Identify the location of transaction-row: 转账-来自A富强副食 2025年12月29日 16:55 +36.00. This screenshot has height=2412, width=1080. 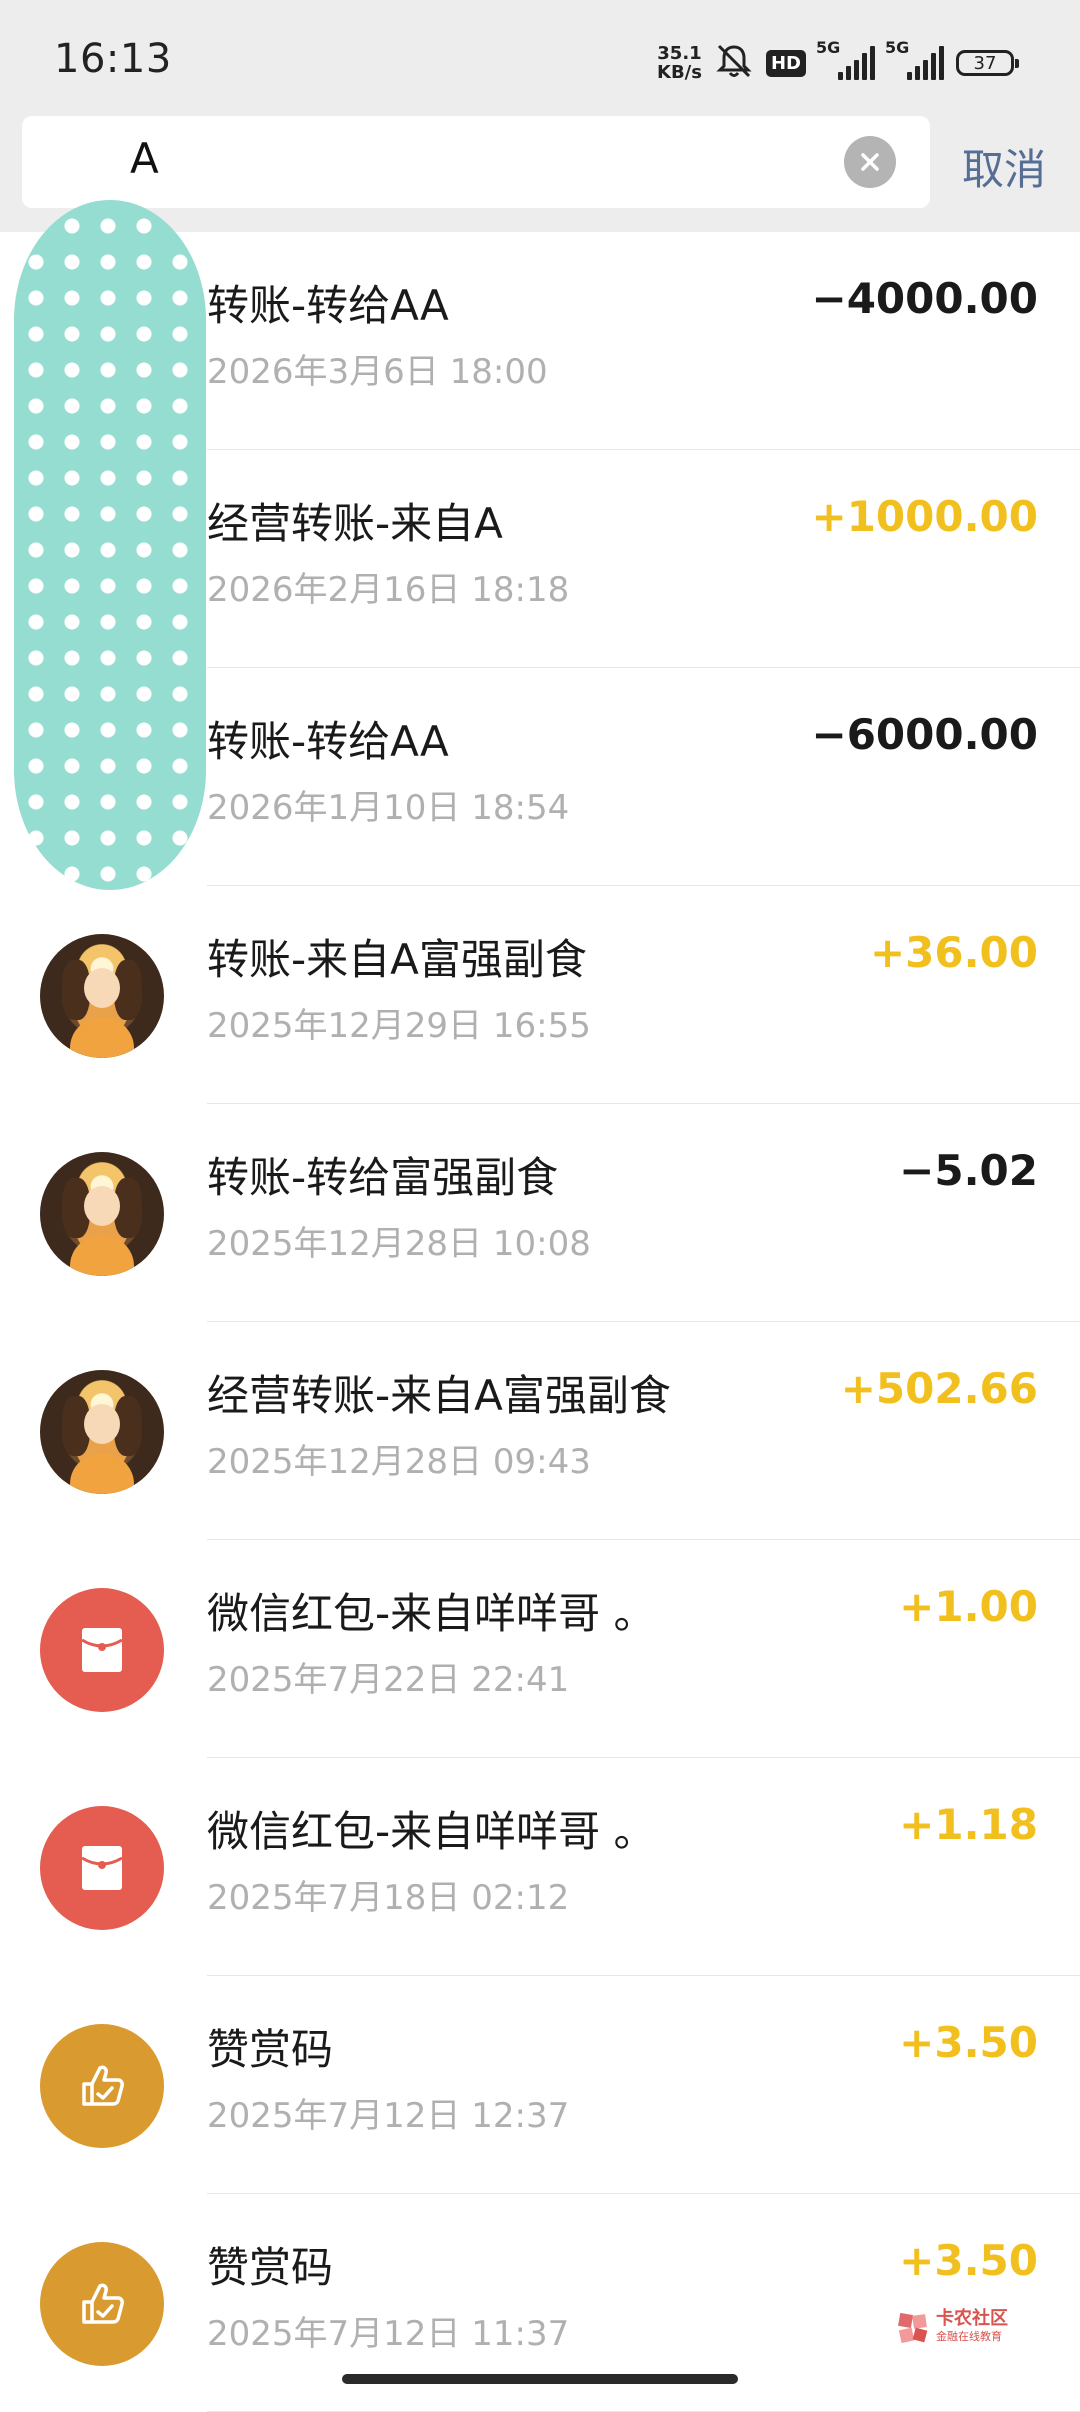
(540, 995).